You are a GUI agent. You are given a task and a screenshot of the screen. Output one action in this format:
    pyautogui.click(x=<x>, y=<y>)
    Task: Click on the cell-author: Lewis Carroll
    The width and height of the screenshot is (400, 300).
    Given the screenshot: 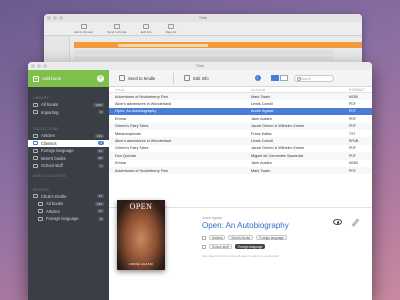 What is the action you would take?
    pyautogui.click(x=262, y=141)
    